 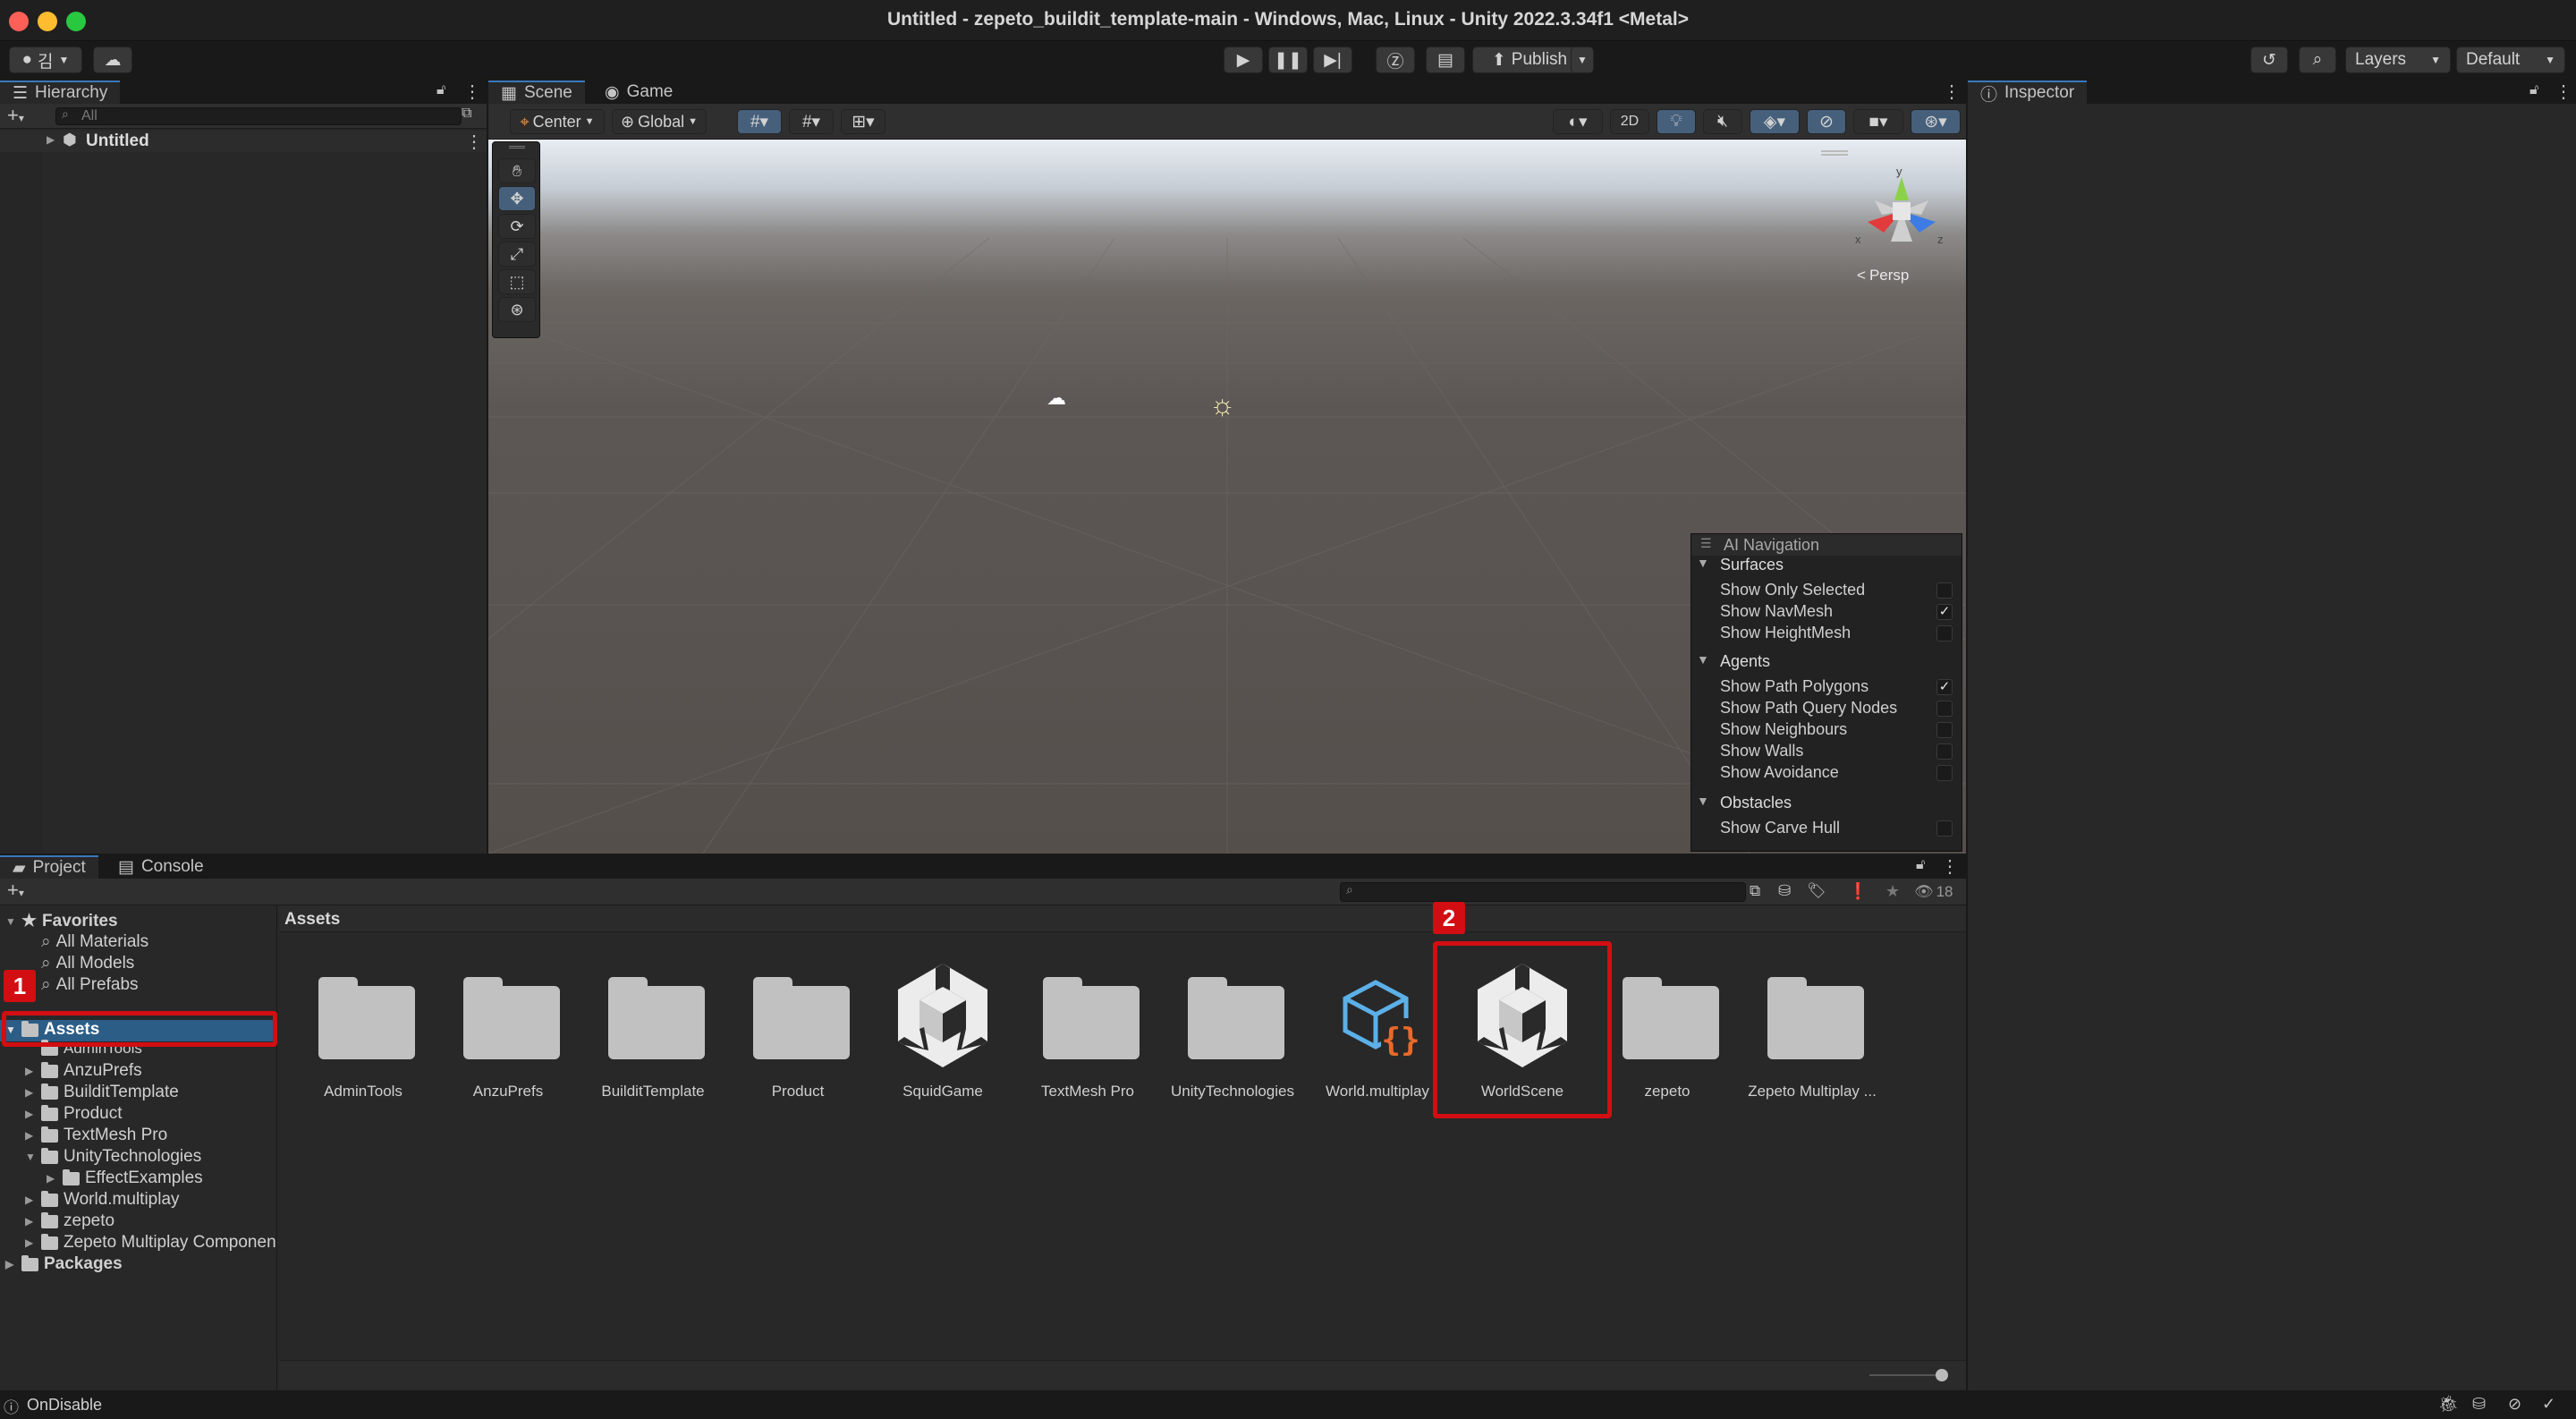 I want to click on camera-gizmo-icon: ☁︎, so click(x=1056, y=398).